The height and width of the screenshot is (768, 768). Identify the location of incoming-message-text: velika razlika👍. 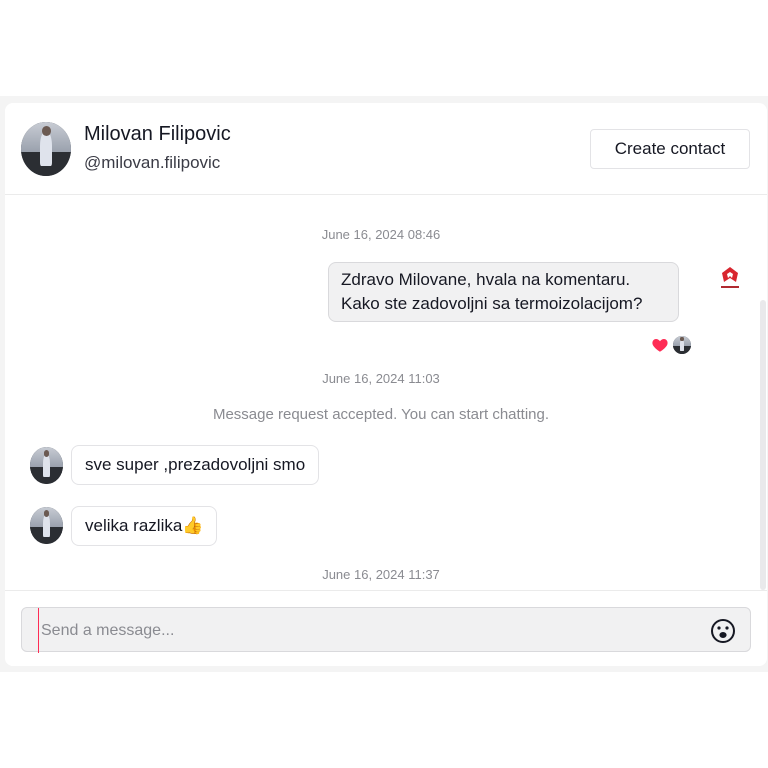
(144, 525).